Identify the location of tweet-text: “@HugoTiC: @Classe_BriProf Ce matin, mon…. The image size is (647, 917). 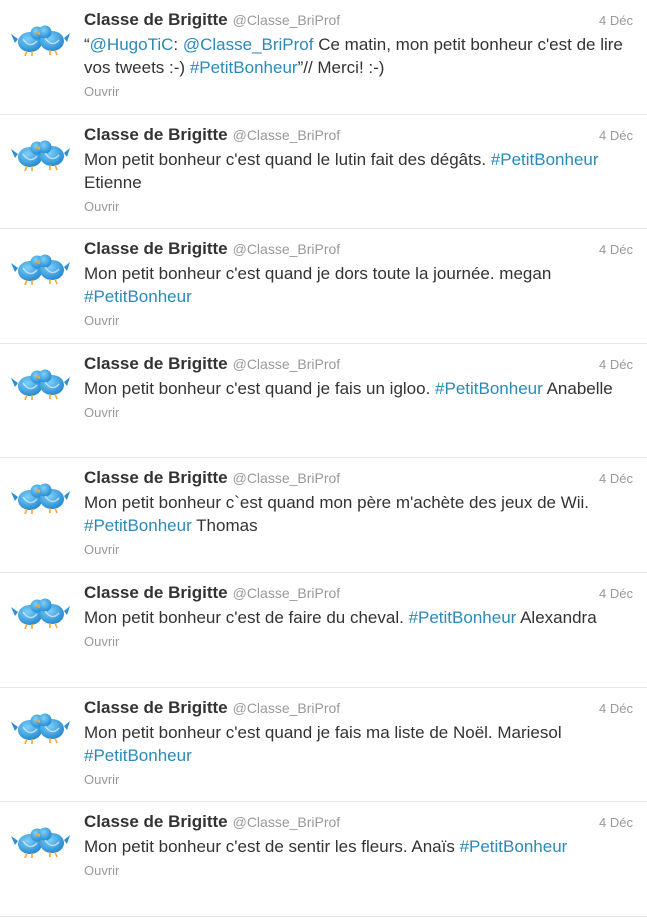
(358, 56).